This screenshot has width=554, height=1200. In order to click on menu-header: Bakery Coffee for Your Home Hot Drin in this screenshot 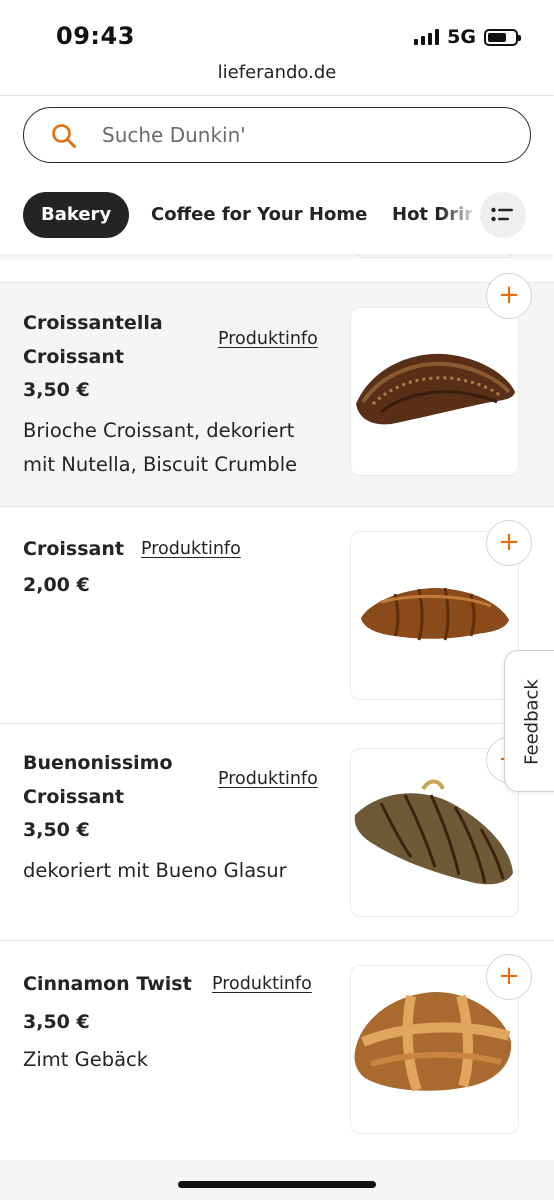, I will do `click(277, 175)`.